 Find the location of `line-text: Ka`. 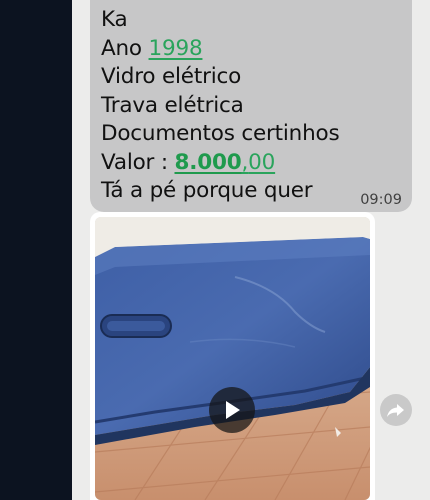

line-text: Ka is located at coordinates (114, 19).